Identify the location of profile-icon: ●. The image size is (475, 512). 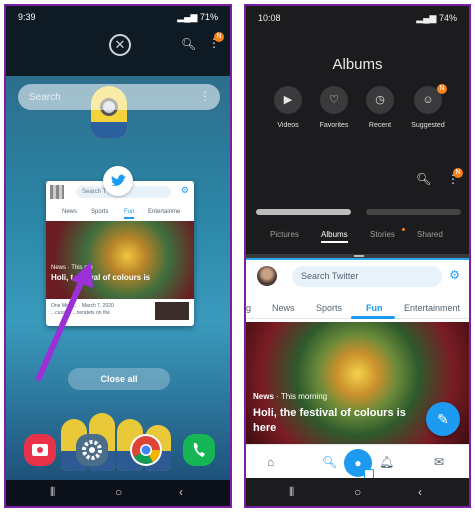
(359, 464).